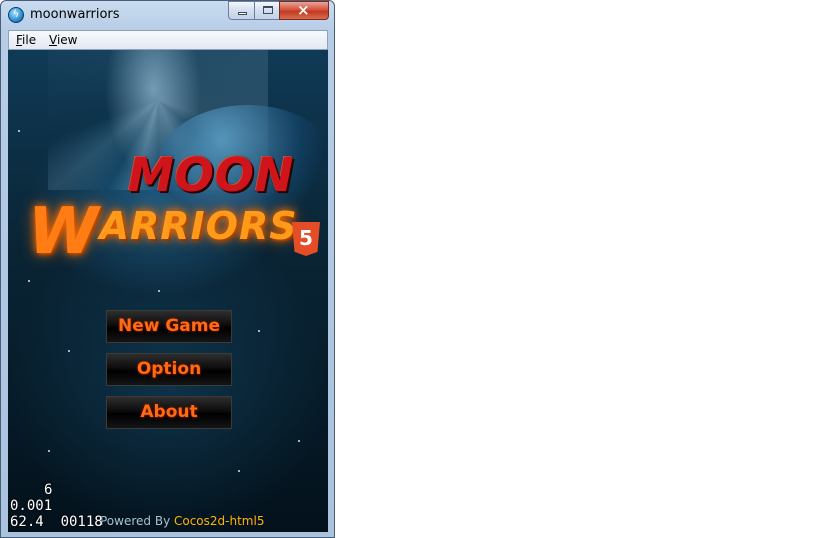 This screenshot has height=538, width=819. I want to click on menu-view: View, so click(63, 40).